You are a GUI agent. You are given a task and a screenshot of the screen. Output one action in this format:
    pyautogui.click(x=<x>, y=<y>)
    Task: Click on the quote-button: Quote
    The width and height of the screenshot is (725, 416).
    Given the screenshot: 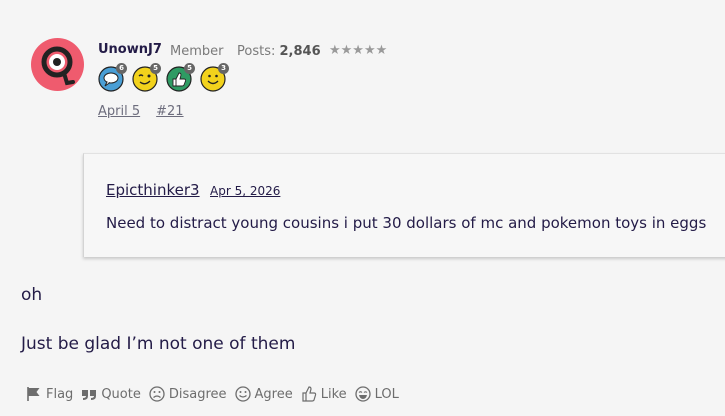 What is the action you would take?
    pyautogui.click(x=111, y=394)
    